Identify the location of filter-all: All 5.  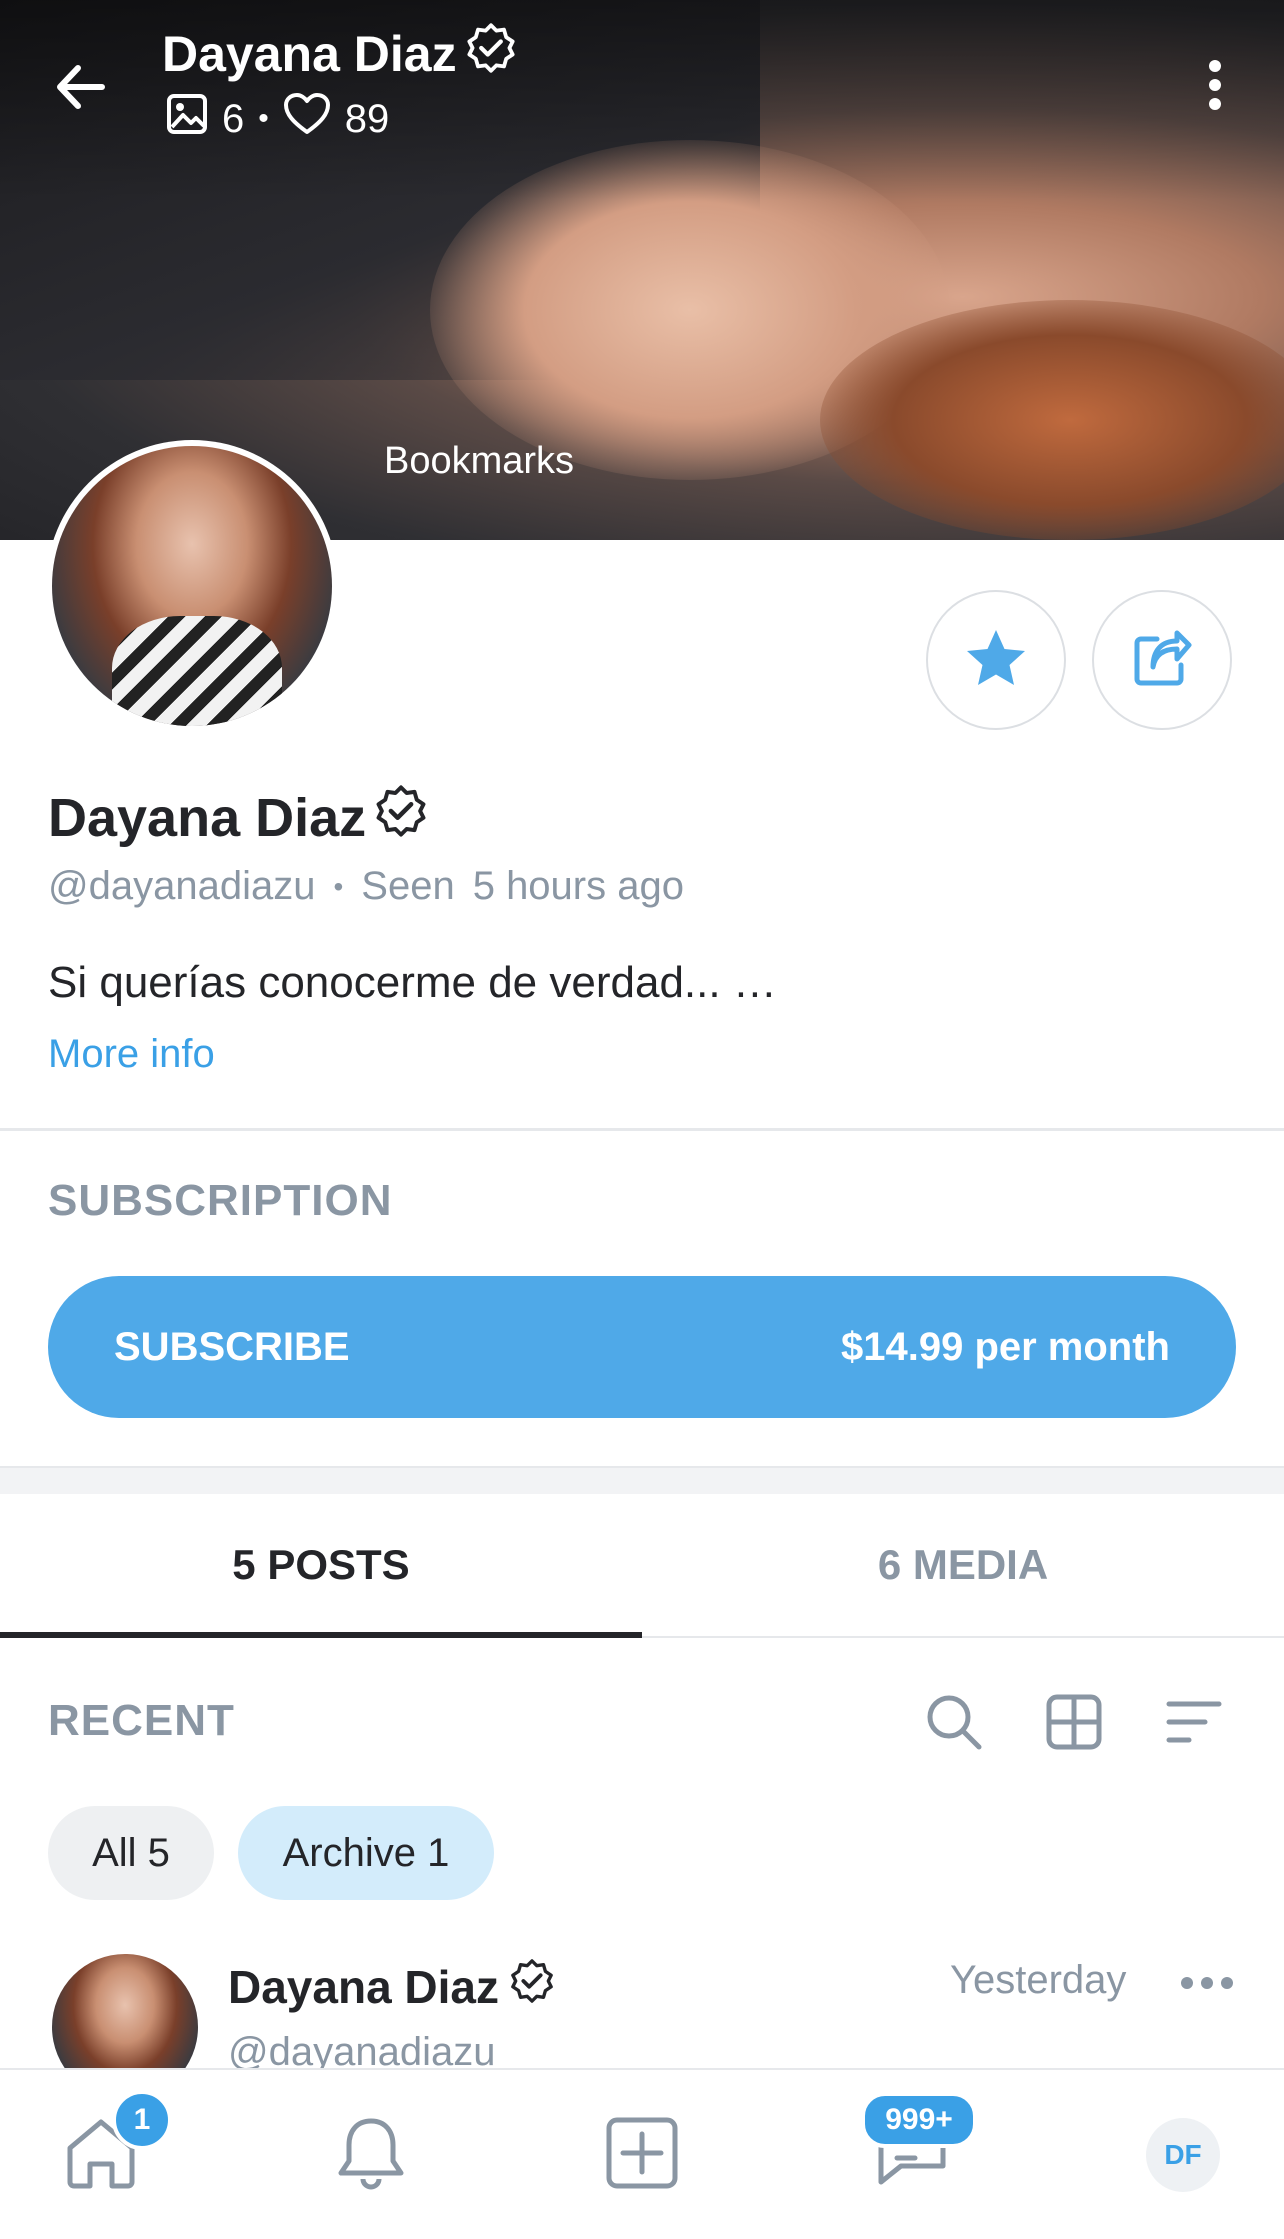
(131, 1853).